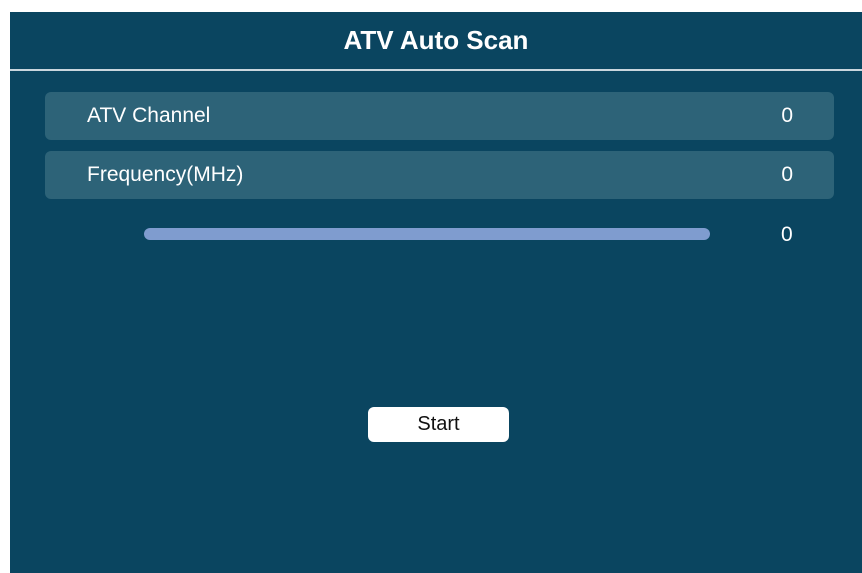 The height and width of the screenshot is (573, 862). What do you see at coordinates (436, 40) in the screenshot?
I see `page-title: ATV Auto Scan` at bounding box center [436, 40].